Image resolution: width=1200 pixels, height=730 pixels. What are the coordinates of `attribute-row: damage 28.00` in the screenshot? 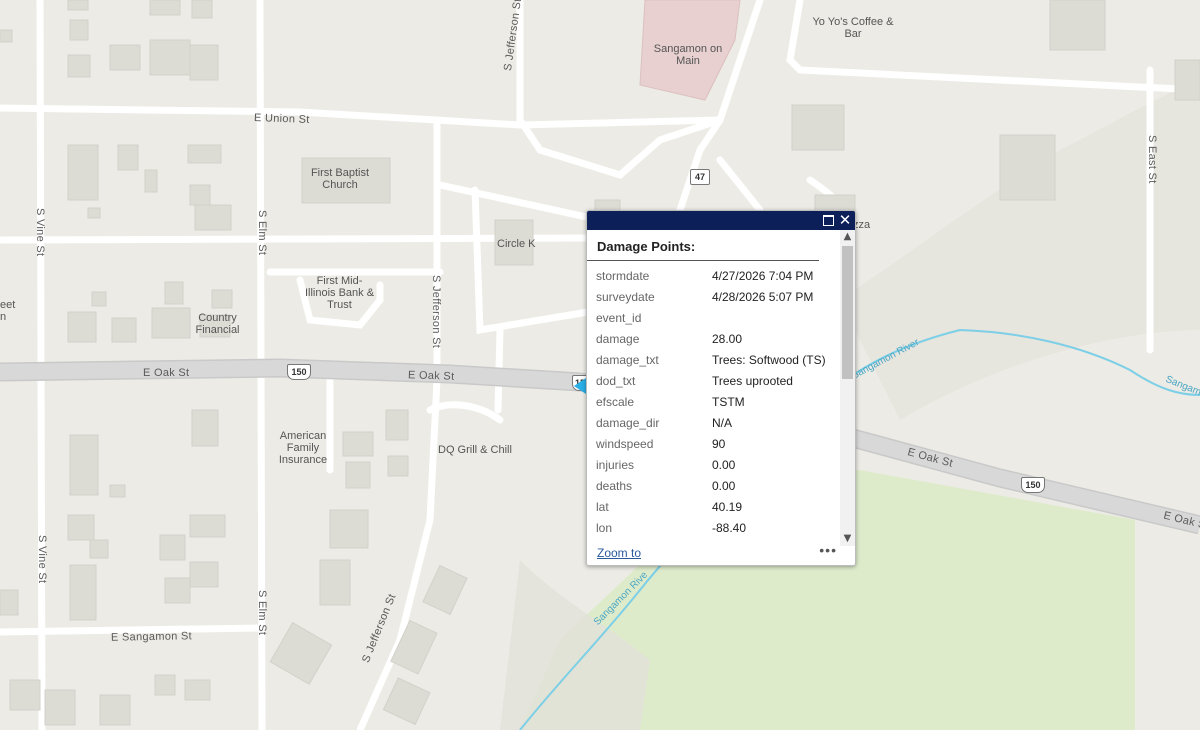 It's located at (714, 338).